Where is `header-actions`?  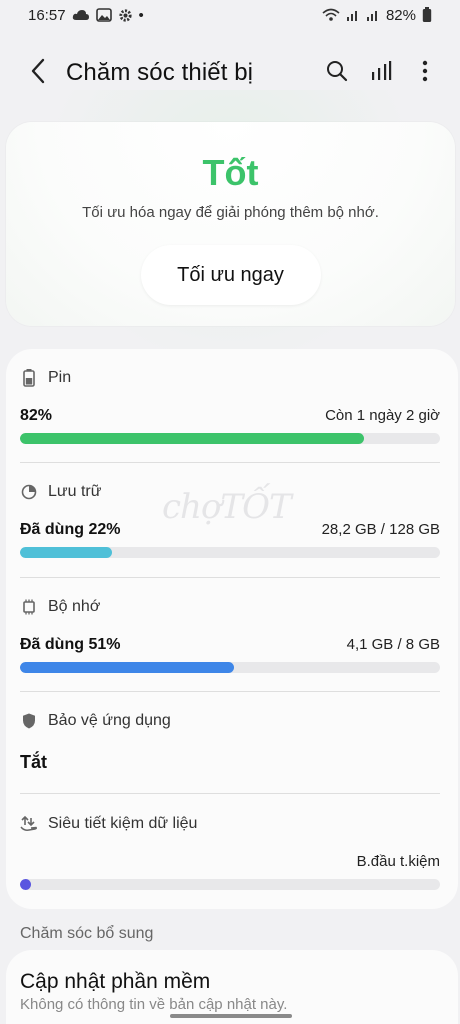 header-actions is located at coordinates (381, 73).